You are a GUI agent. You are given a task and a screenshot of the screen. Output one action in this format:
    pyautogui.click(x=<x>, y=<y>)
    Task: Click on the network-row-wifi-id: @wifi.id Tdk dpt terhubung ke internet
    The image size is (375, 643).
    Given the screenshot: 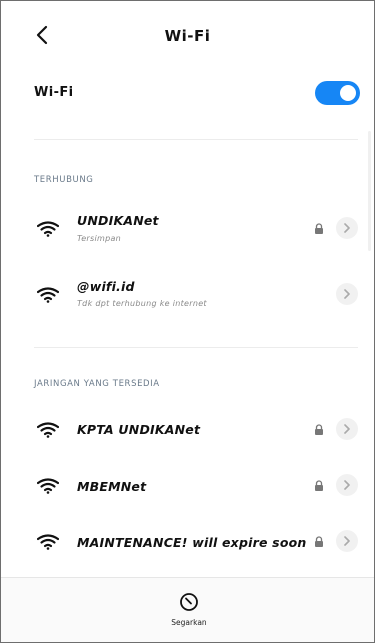 What is the action you would take?
    pyautogui.click(x=187, y=294)
    